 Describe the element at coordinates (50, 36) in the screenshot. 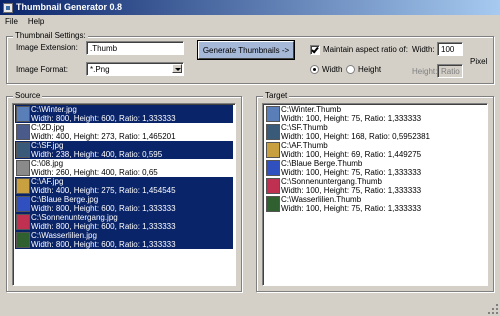

I see `thumbnail-settings-legend: Thumbnail Settings:` at that location.